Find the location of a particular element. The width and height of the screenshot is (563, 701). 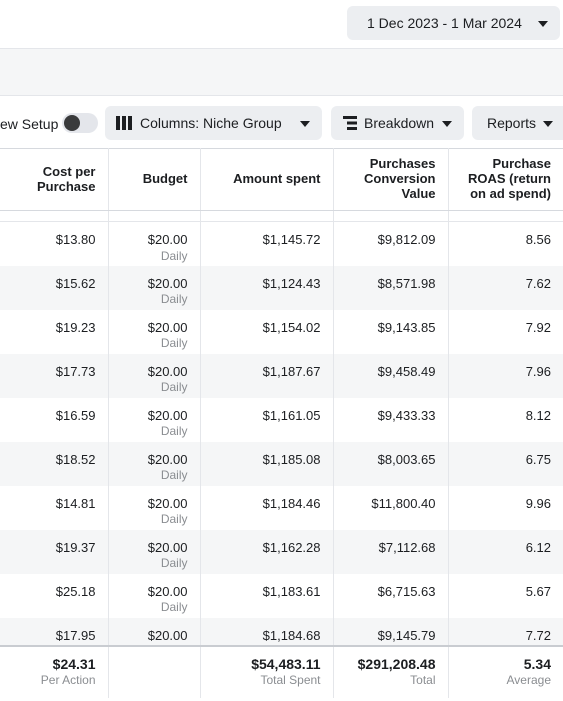

date-range-picker: 1 Dec 2023 - 1 Mar 2024 is located at coordinates (453, 23).